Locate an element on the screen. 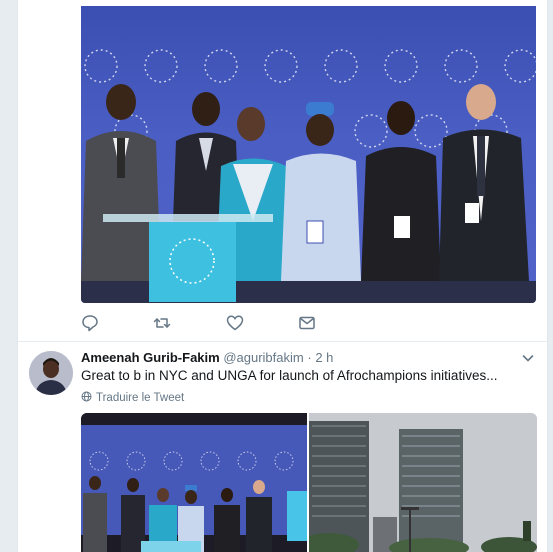  tweet-timestamp: 2 h is located at coordinates (324, 357).